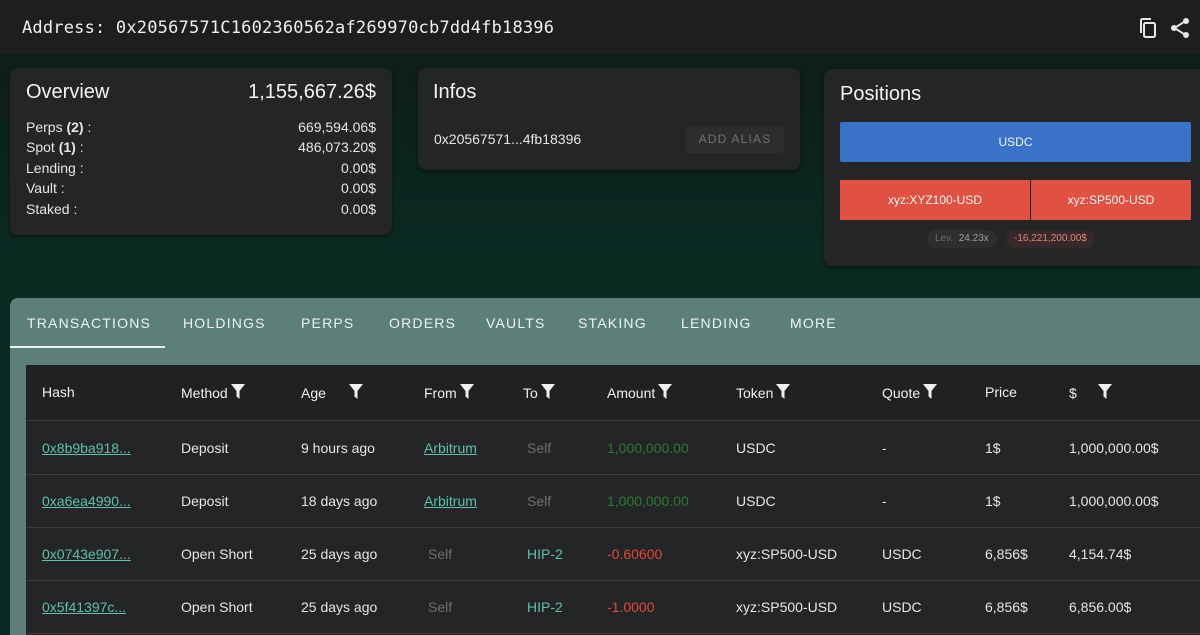  What do you see at coordinates (631, 607) in the screenshot?
I see `amount-cell: -1.0000` at bounding box center [631, 607].